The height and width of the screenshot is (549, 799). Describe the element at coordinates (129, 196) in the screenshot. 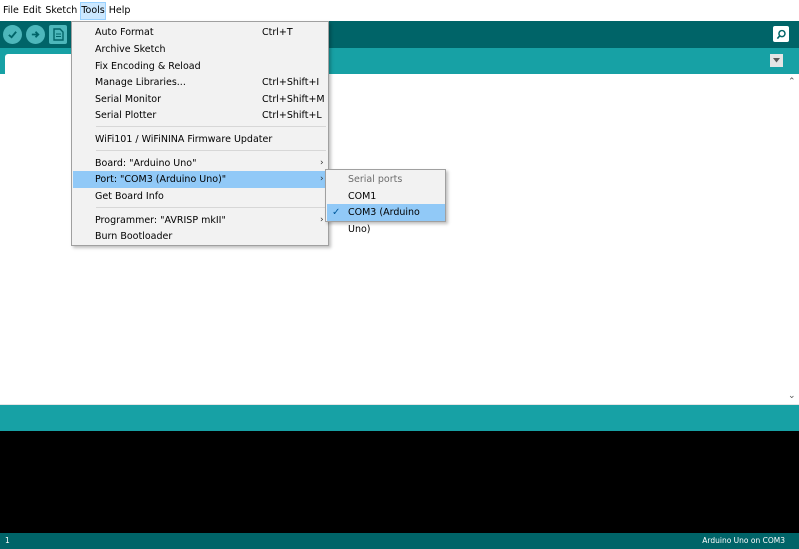

I see `menu-item-label: Get Board Info` at that location.